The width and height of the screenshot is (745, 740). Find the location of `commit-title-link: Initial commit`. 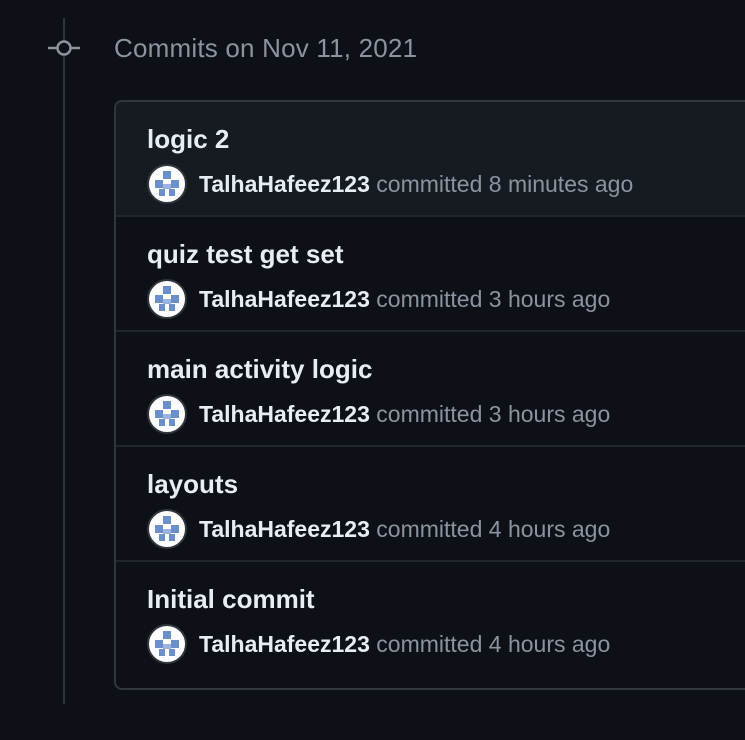

commit-title-link: Initial commit is located at coordinates (231, 599).